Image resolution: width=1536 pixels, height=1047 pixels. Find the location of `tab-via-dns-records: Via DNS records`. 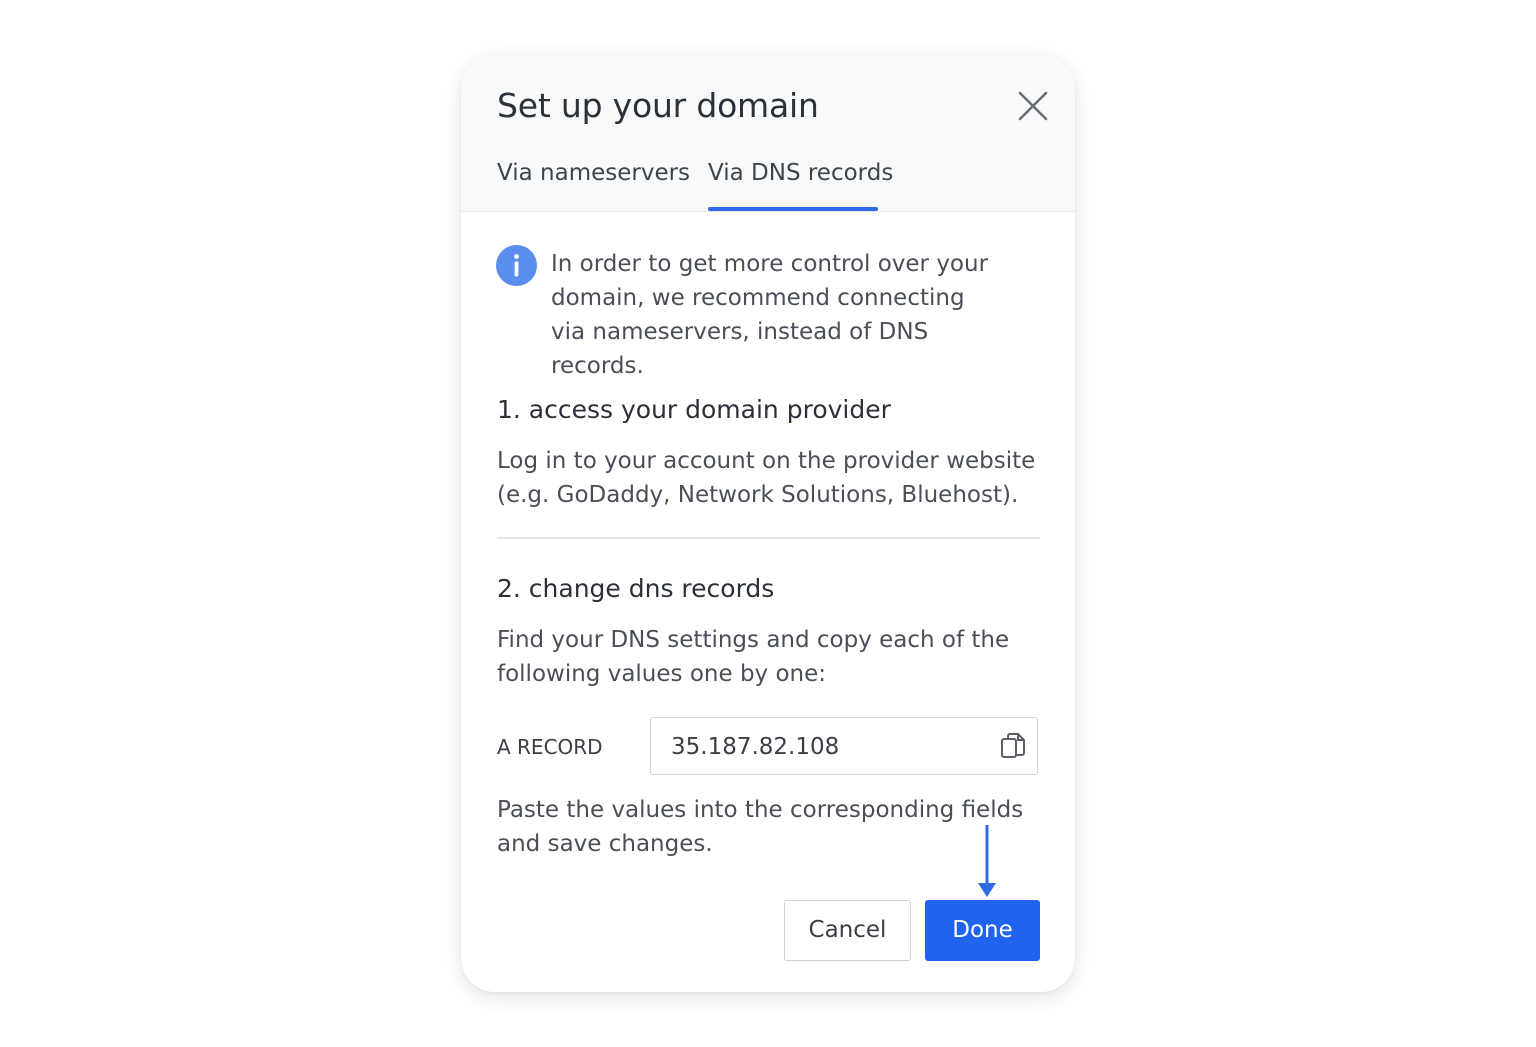

tab-via-dns-records: Via DNS records is located at coordinates (800, 173).